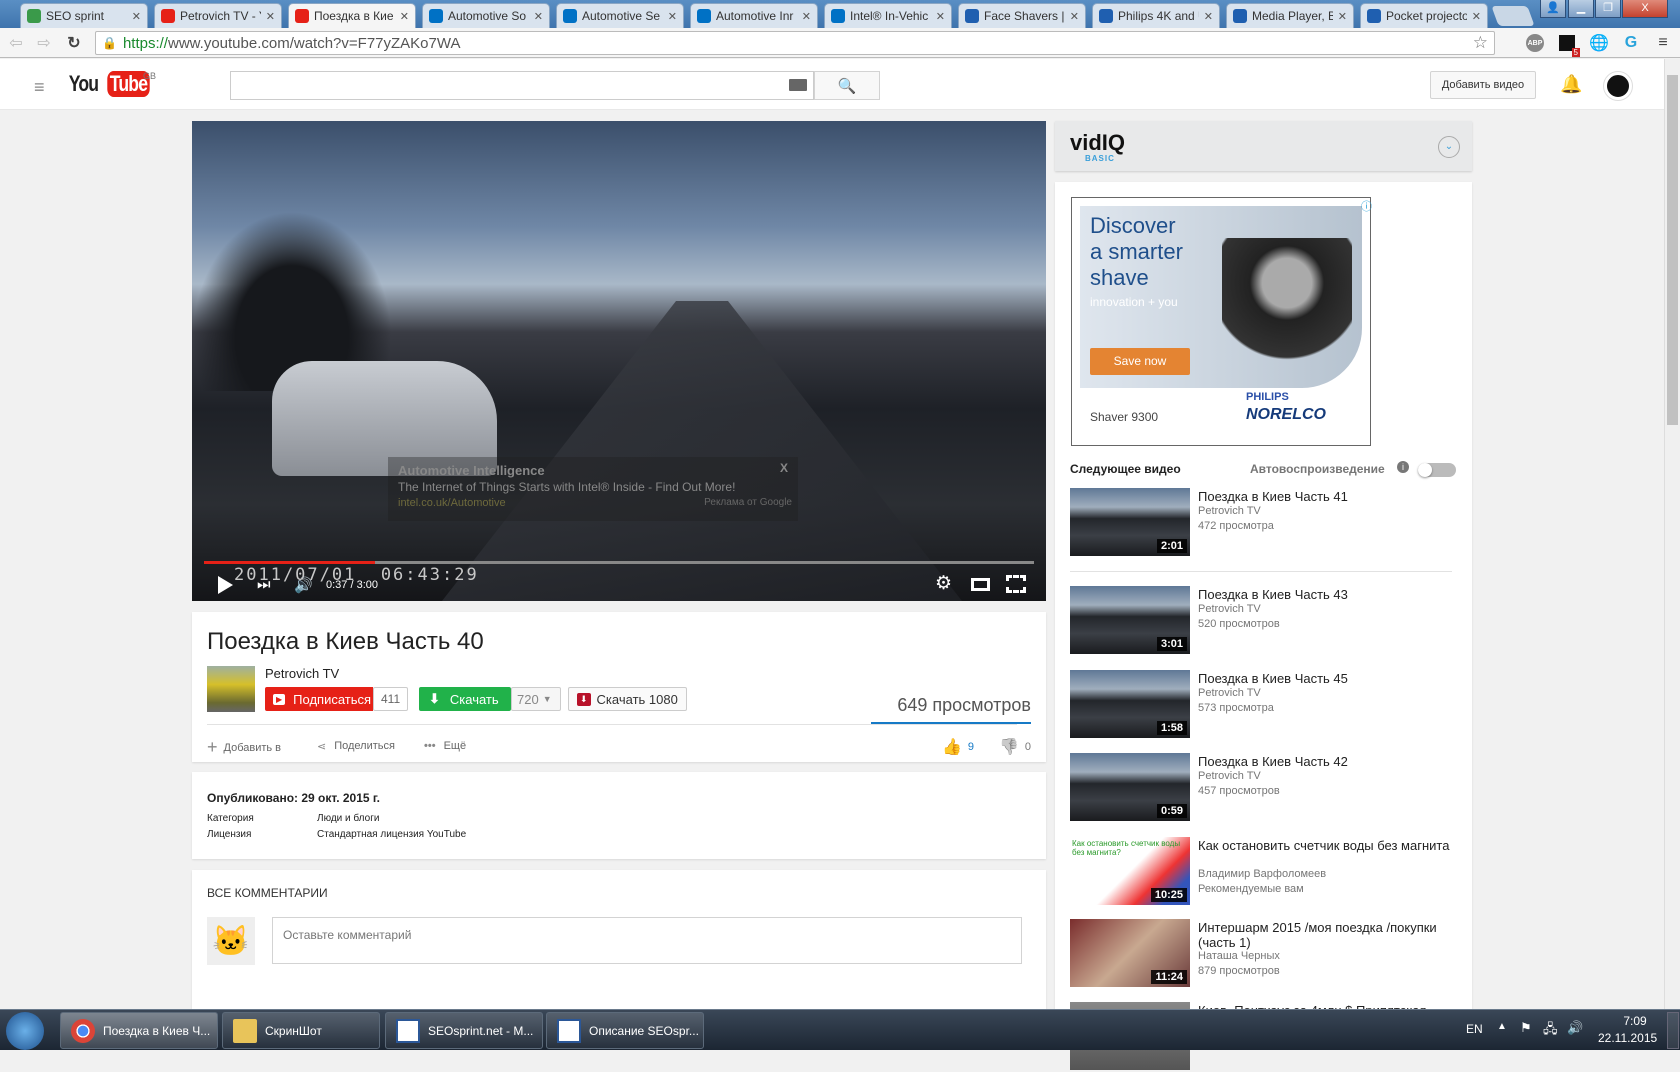  I want to click on avatar, so click(1618, 86).